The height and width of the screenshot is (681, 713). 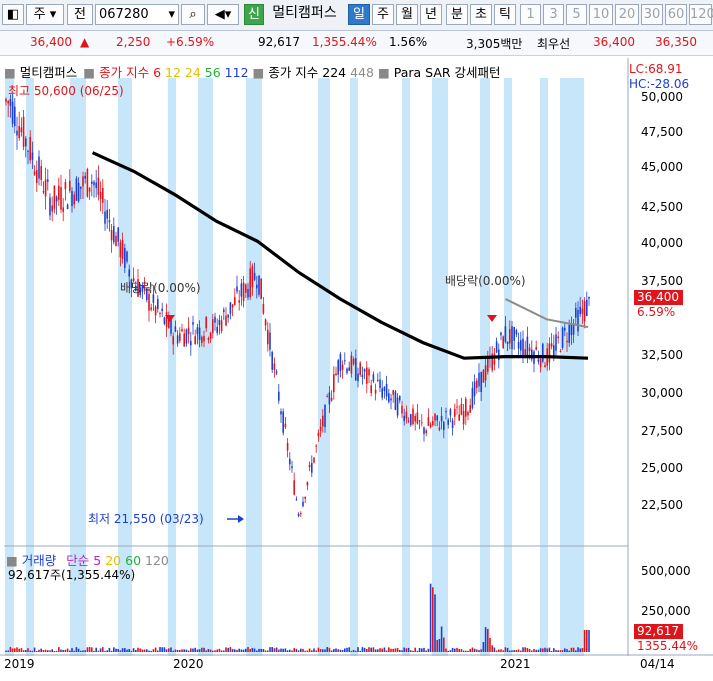 I want to click on volume-bars, so click(x=297, y=617).